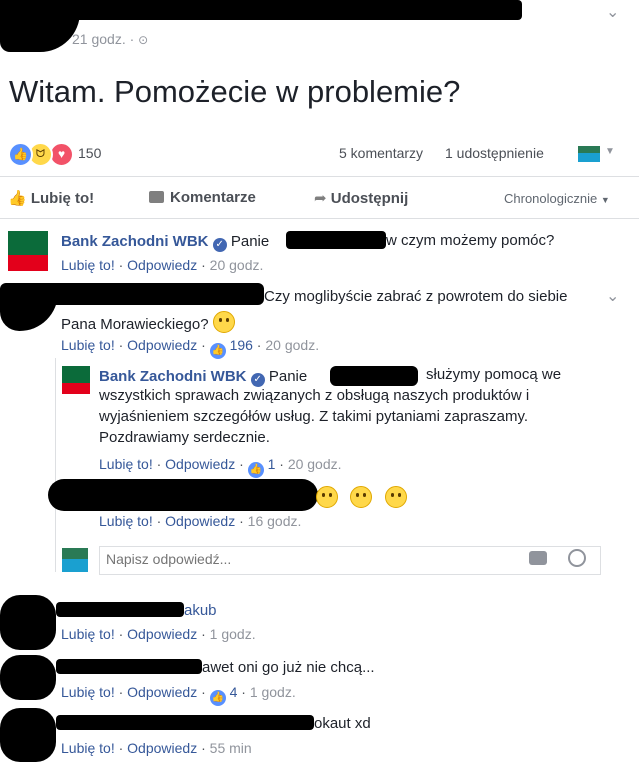 This screenshot has width=639, height=762. Describe the element at coordinates (231, 748) in the screenshot. I see `comment-time: 55 min` at that location.